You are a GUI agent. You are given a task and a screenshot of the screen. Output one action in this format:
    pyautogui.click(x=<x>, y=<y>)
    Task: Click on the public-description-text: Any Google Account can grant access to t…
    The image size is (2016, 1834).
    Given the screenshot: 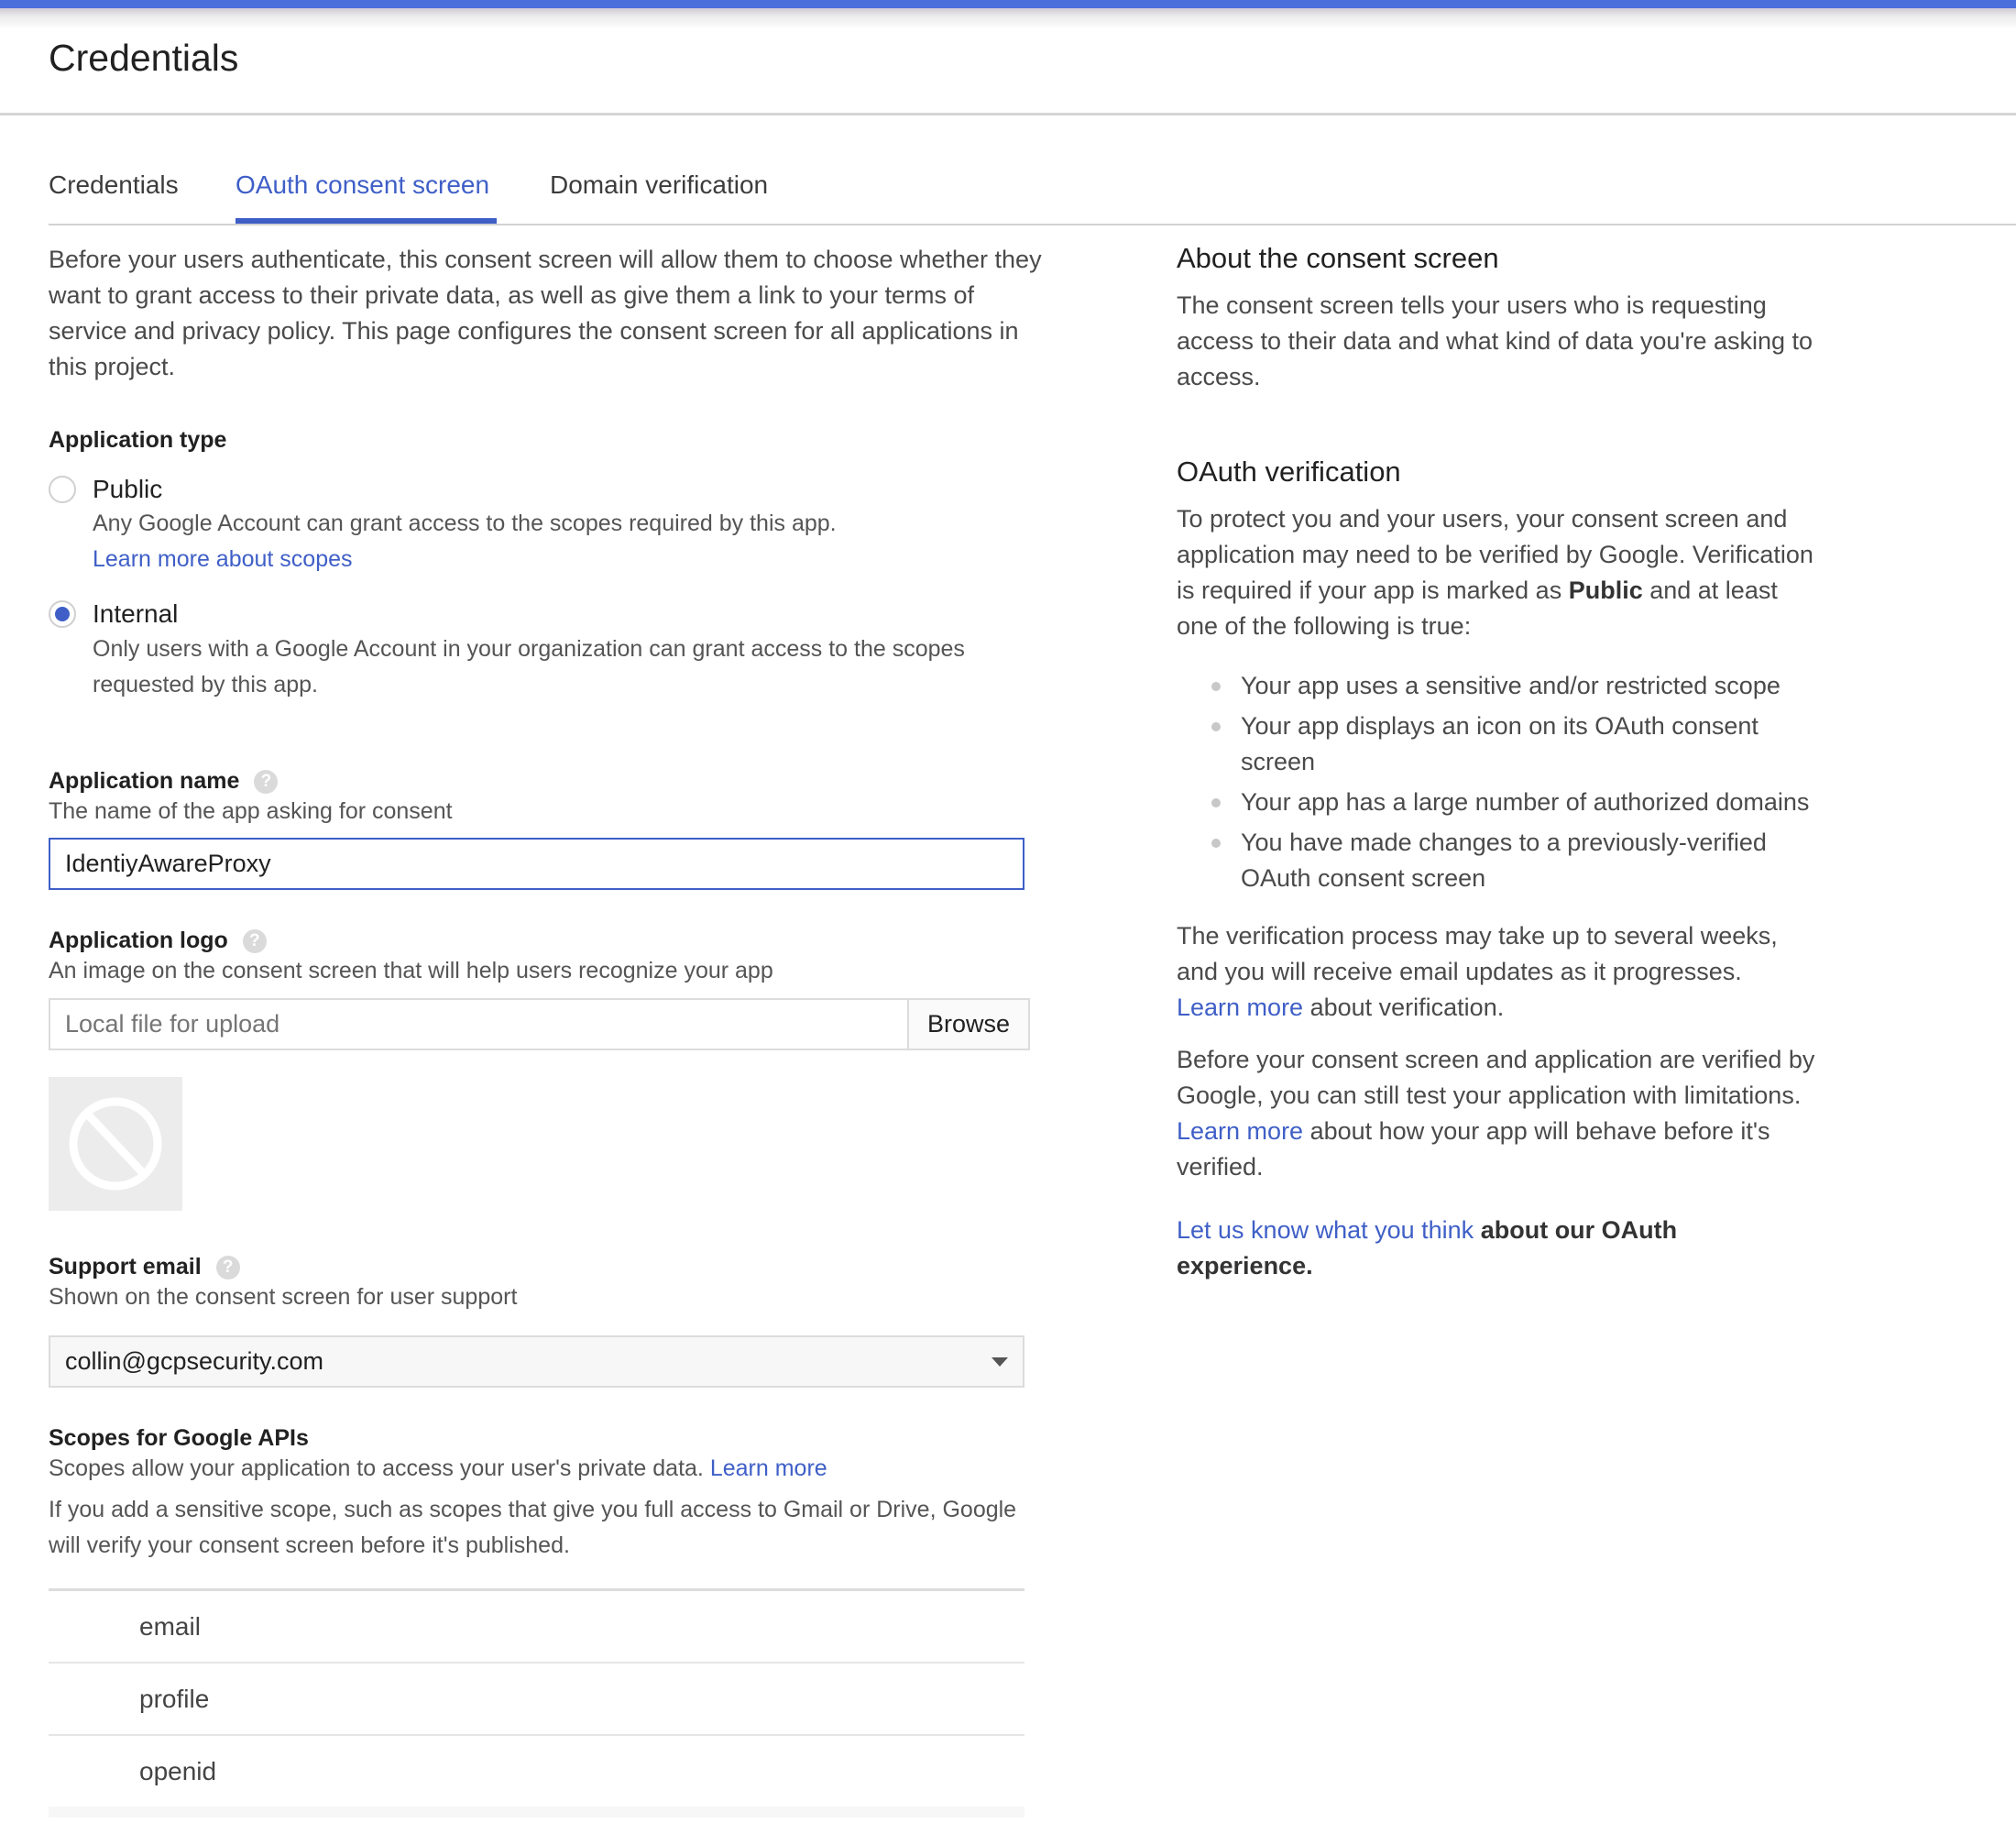 What is the action you would take?
    pyautogui.click(x=465, y=523)
    